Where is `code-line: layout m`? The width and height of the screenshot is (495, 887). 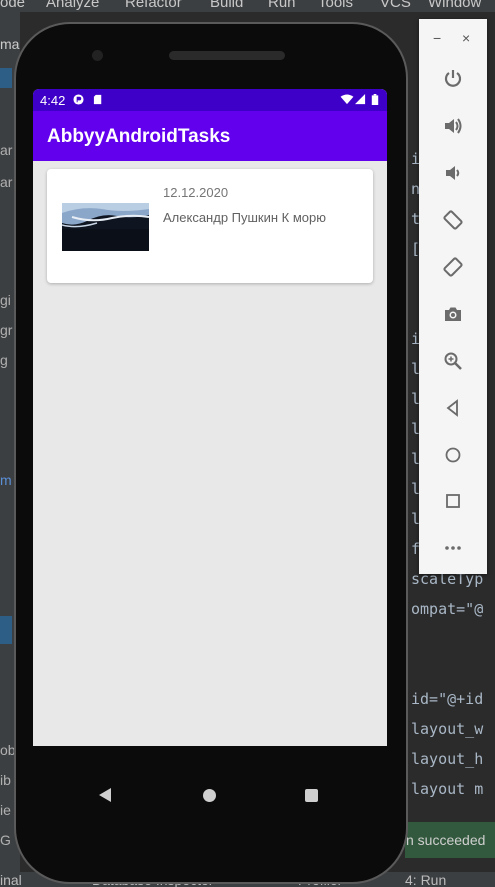
code-line: layout m is located at coordinates (447, 789).